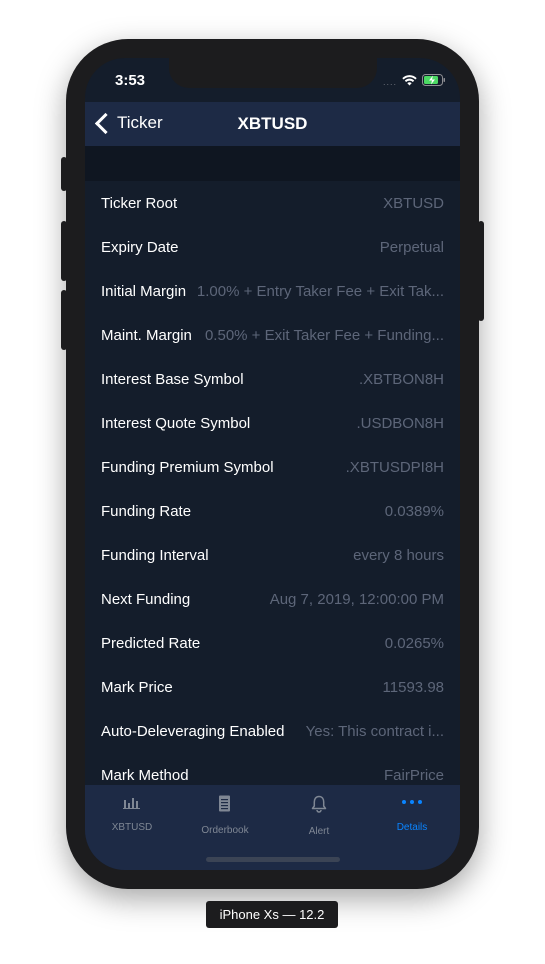 The width and height of the screenshot is (545, 964). Describe the element at coordinates (64, 174) in the screenshot. I see `mute-switch` at that location.